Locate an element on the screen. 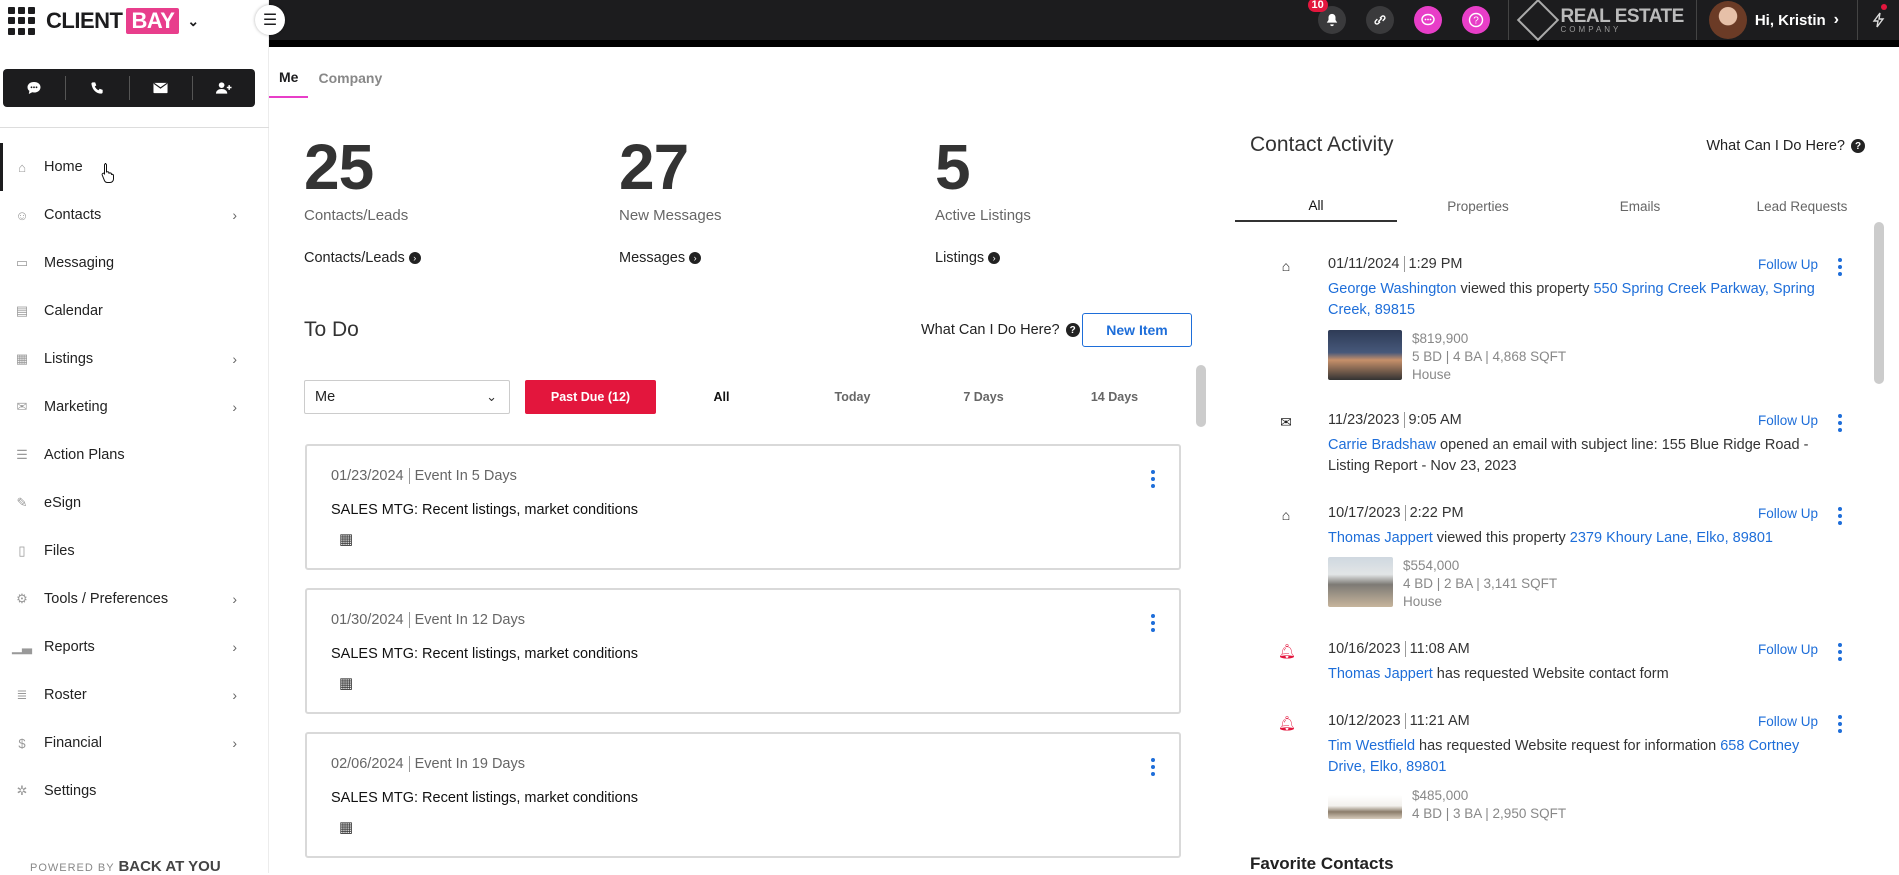  brand-switcher: CLIENT BAY ⌄ is located at coordinates (103, 21).